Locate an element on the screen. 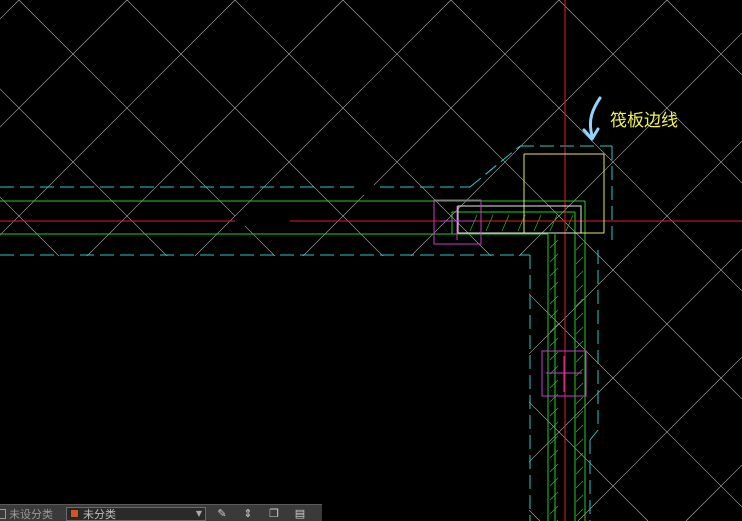 The height and width of the screenshot is (521, 742). copy-icon: ❐ is located at coordinates (274, 513).